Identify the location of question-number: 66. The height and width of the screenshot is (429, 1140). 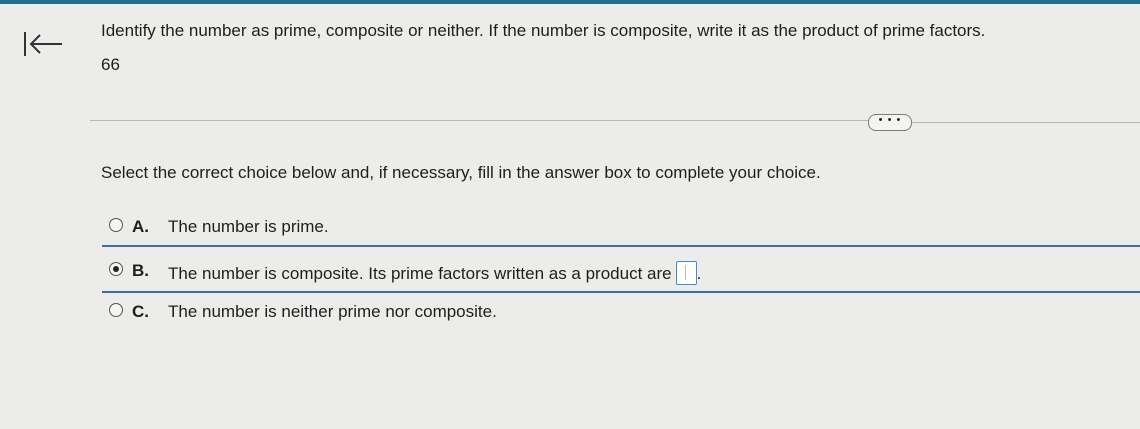
(110, 64).